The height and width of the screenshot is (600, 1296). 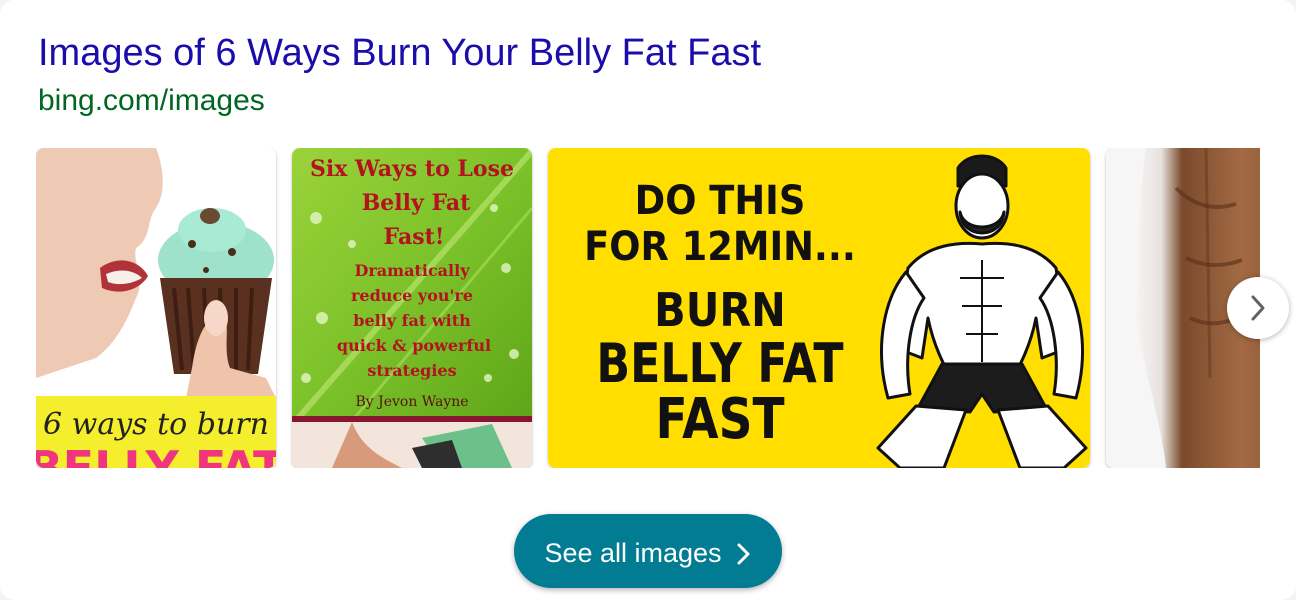 What do you see at coordinates (414, 237) in the screenshot?
I see `tile-2-line-3: Fast!` at bounding box center [414, 237].